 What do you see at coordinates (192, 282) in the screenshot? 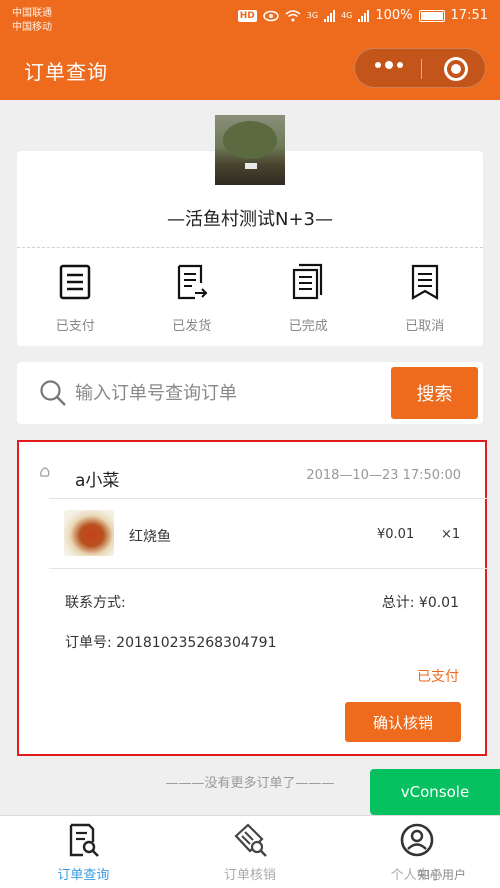
I see `shipped-document-icon` at bounding box center [192, 282].